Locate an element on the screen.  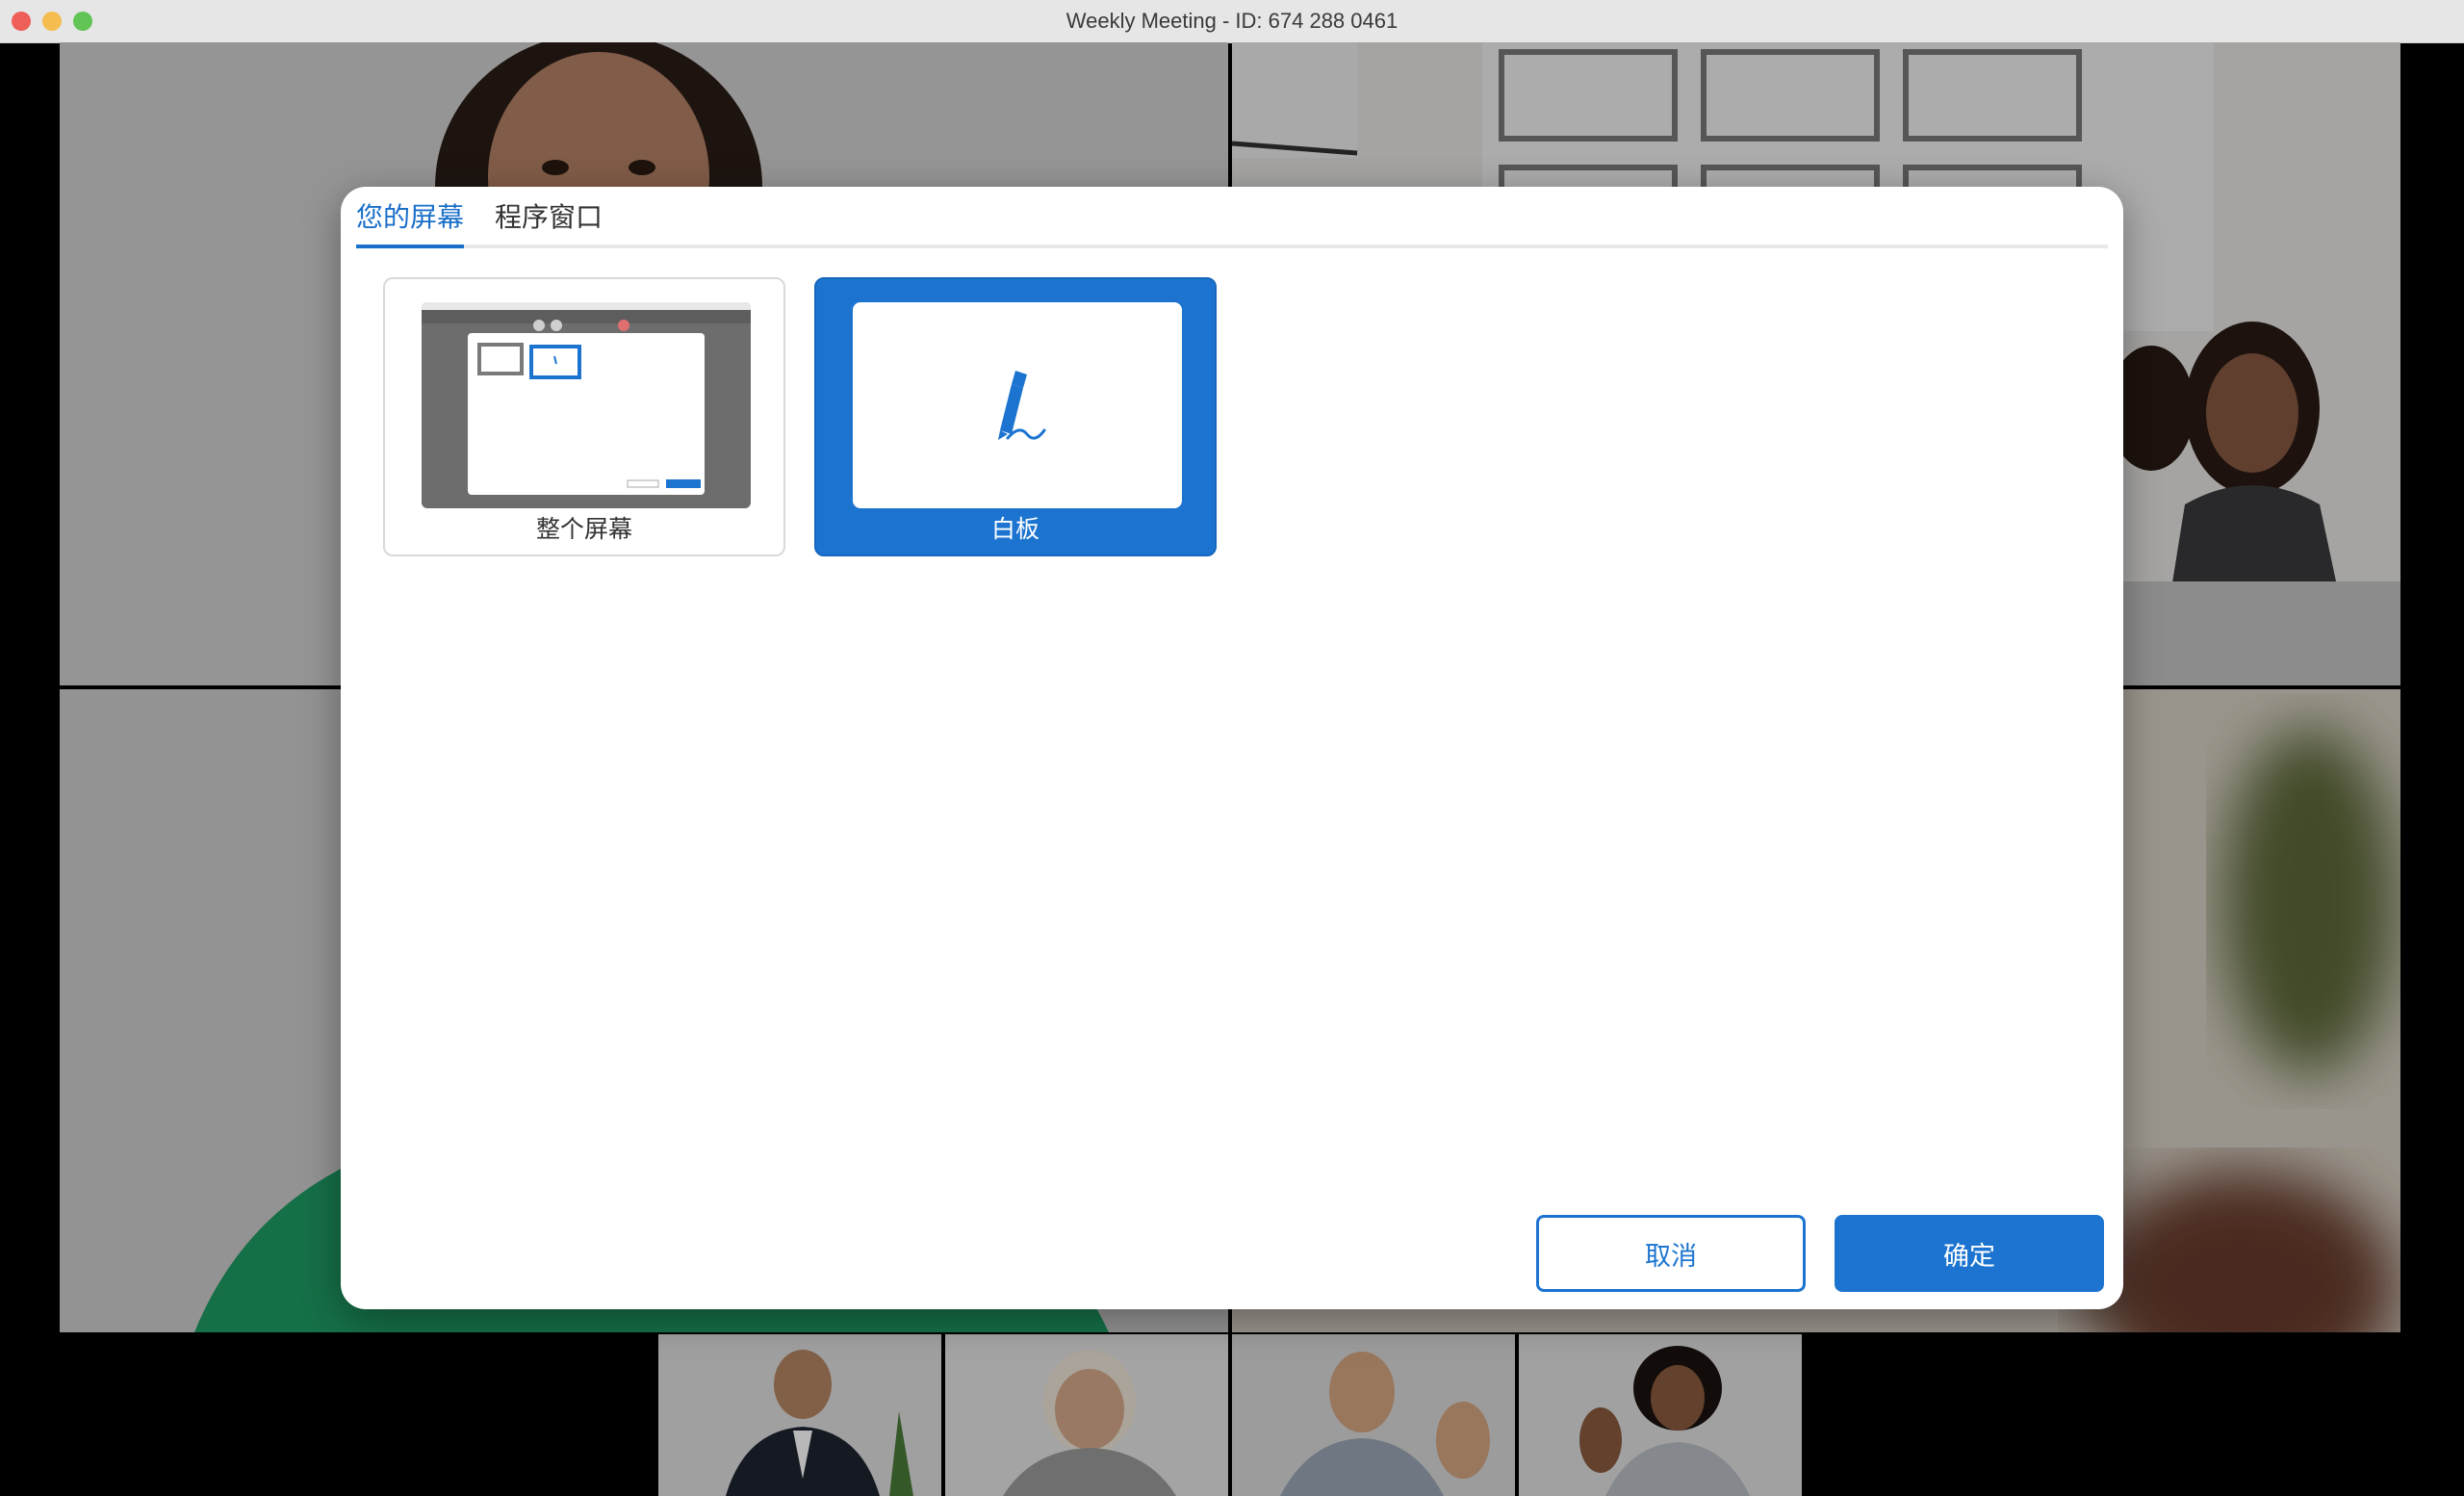
maximize-window-button is located at coordinates (82, 22).